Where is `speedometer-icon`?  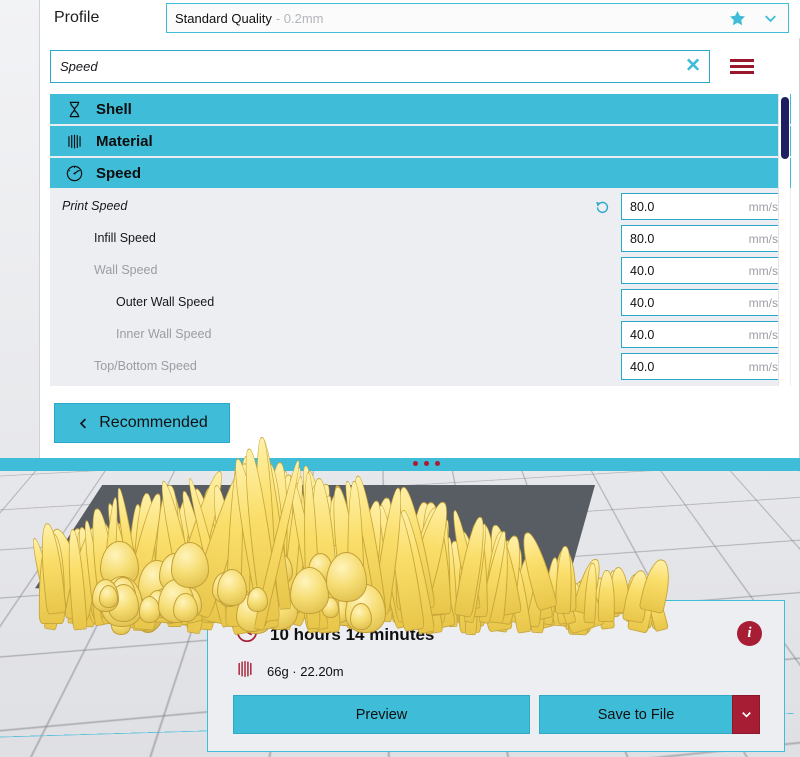 speedometer-icon is located at coordinates (74, 173).